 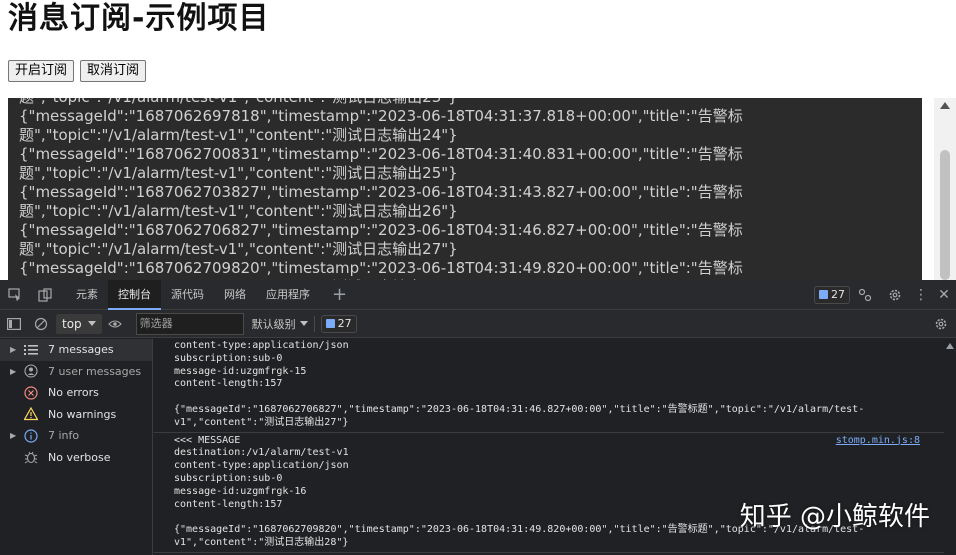 I want to click on context-selector: top, so click(x=79, y=323).